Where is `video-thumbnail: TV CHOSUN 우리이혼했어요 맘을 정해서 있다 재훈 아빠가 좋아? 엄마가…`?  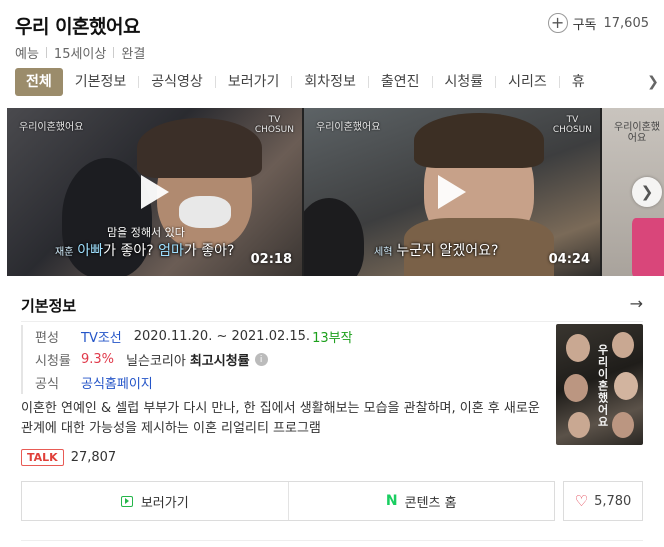 video-thumbnail: TV CHOSUN 우리이혼했어요 맘을 정해서 있다 재훈 아빠가 좋아? 엄마가… is located at coordinates (154, 192).